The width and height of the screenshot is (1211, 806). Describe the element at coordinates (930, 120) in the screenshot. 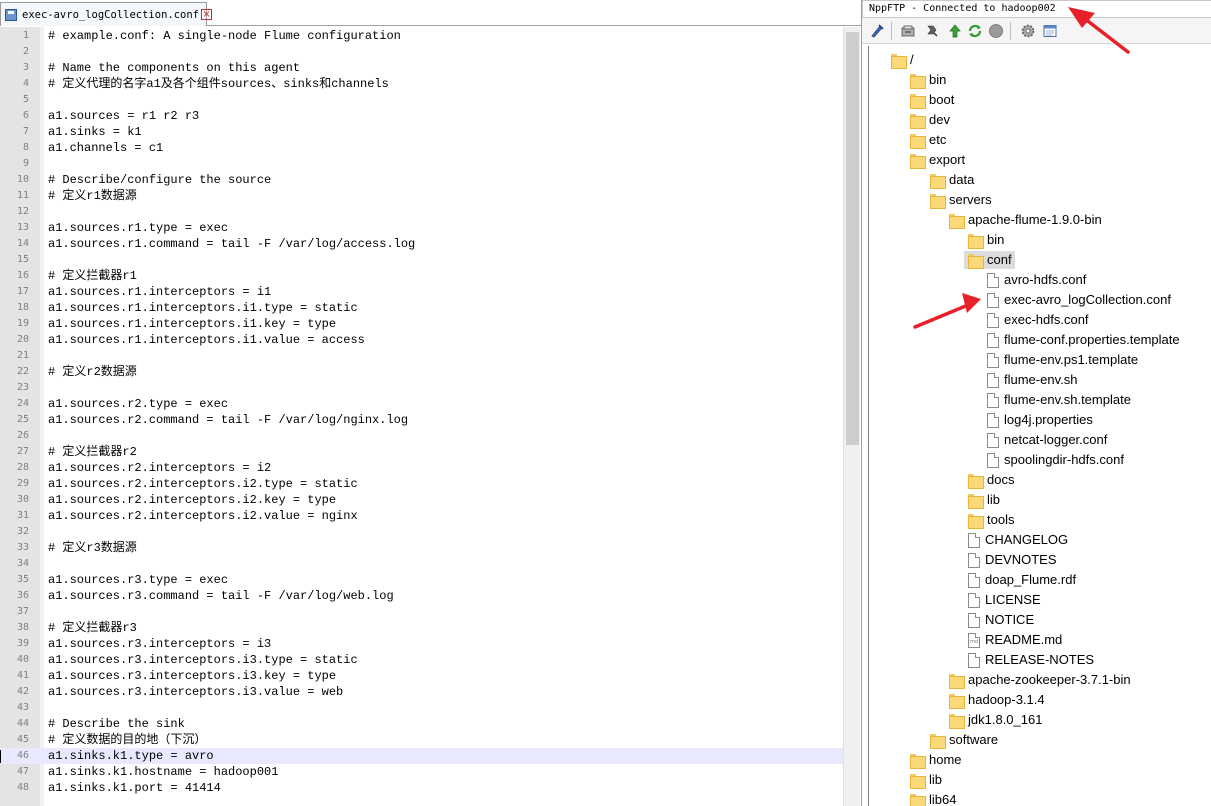

I see `tree-folder-dev: dev` at that location.